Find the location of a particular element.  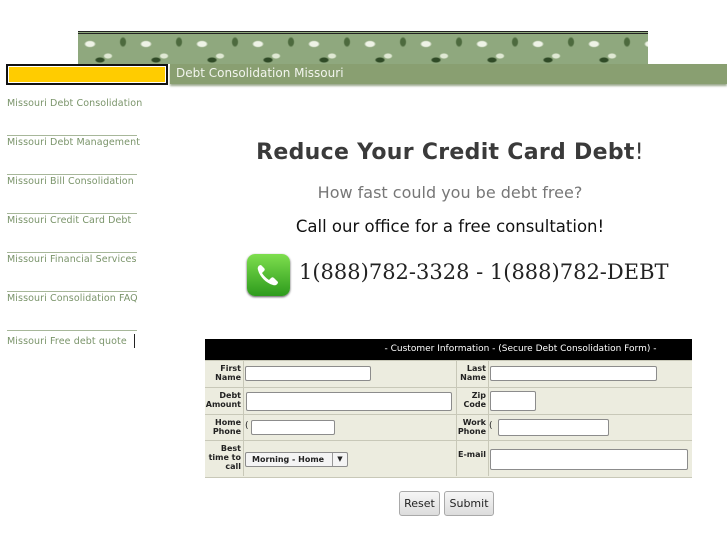

reset-button: Reset is located at coordinates (419, 503).